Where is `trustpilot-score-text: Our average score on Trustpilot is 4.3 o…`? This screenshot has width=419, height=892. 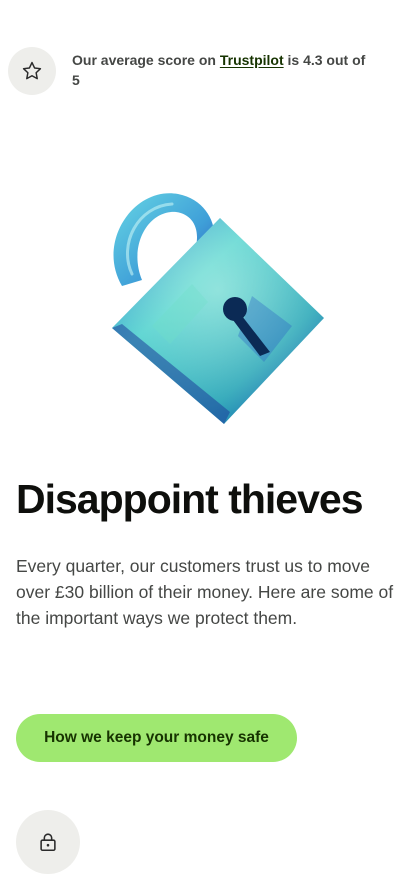 trustpilot-score-text: Our average score on Trustpilot is 4.3 o… is located at coordinates (222, 70).